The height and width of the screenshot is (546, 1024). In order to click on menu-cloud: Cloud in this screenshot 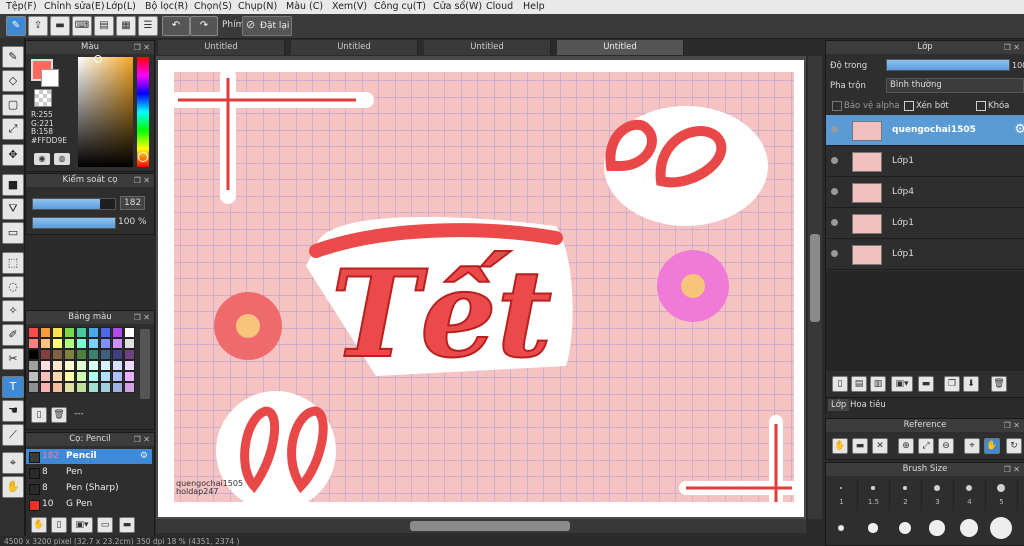, I will do `click(499, 6)`.